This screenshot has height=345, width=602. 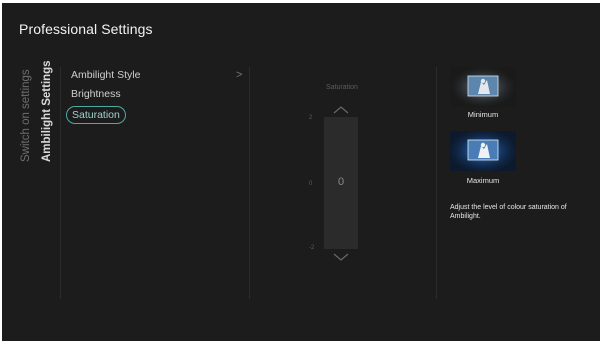 What do you see at coordinates (342, 87) in the screenshot?
I see `slider-title: Saturation` at bounding box center [342, 87].